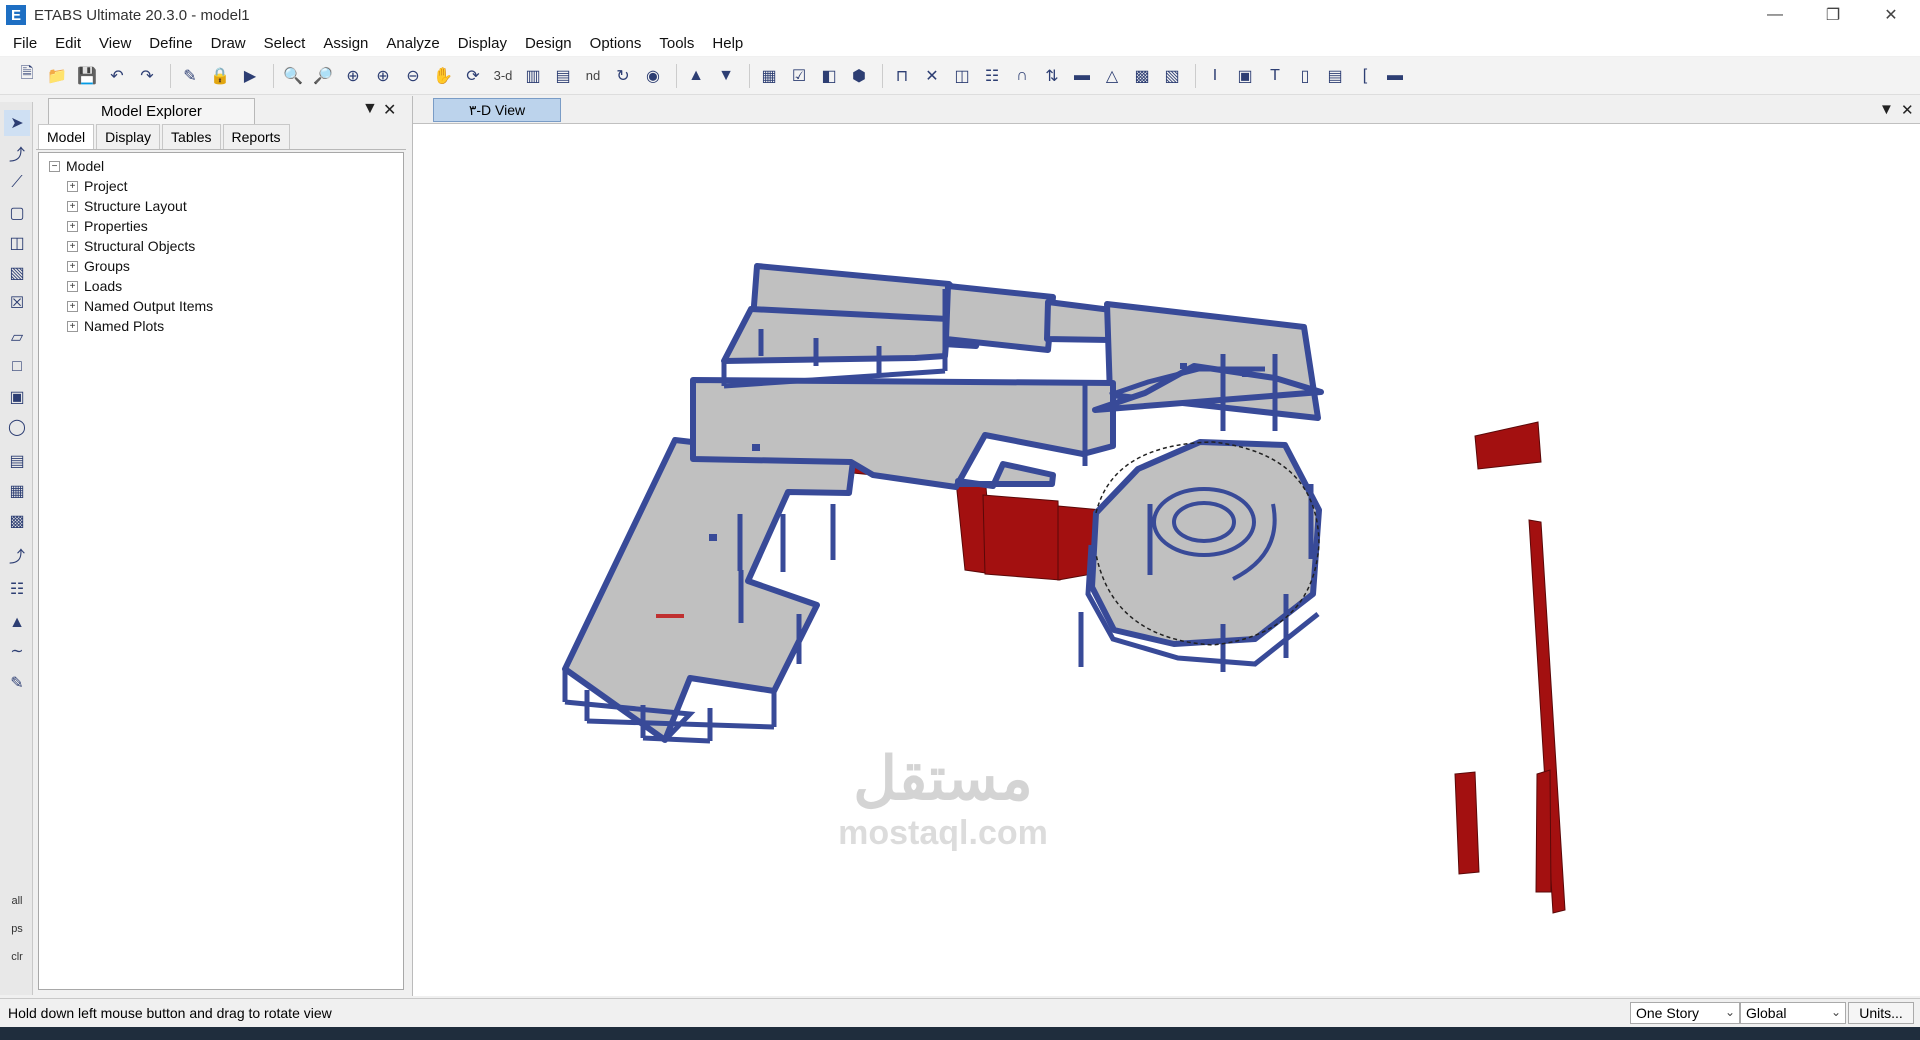 This screenshot has height=1040, width=1920. I want to click on i-section-icon: ▯, so click(1305, 76).